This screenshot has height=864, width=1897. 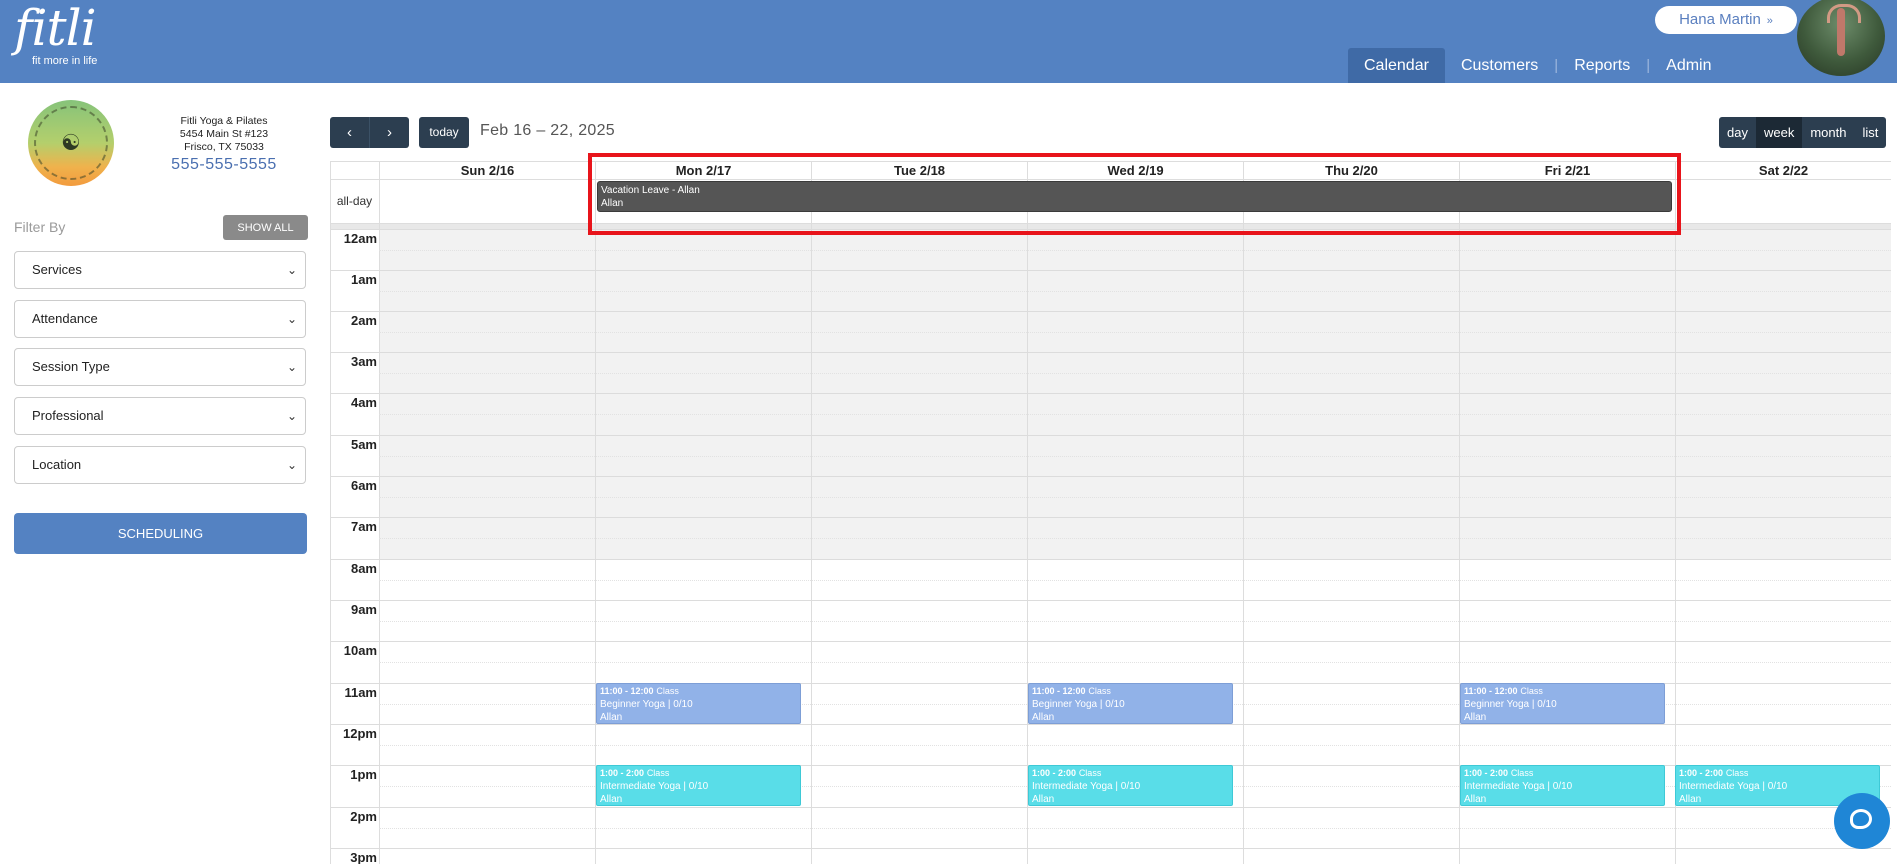 I want to click on prev-week-button: ‹, so click(x=350, y=132).